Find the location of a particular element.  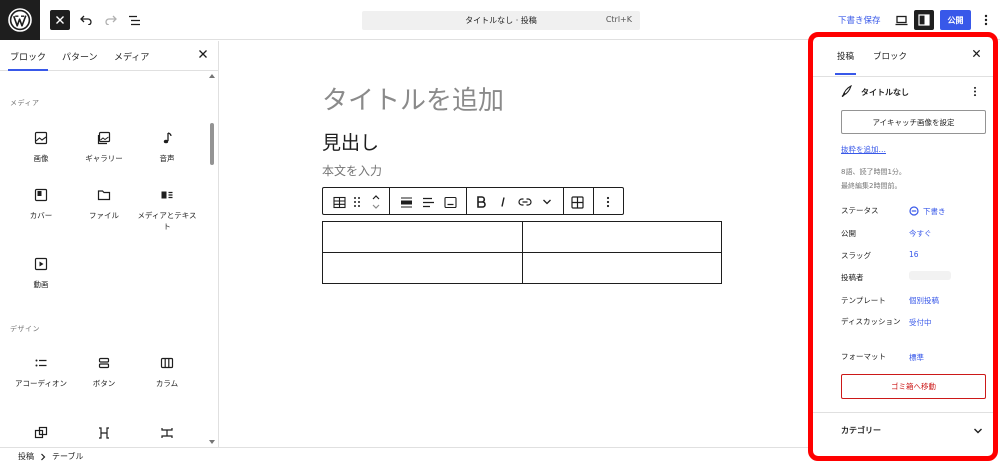

list-view-icon is located at coordinates (134, 20).